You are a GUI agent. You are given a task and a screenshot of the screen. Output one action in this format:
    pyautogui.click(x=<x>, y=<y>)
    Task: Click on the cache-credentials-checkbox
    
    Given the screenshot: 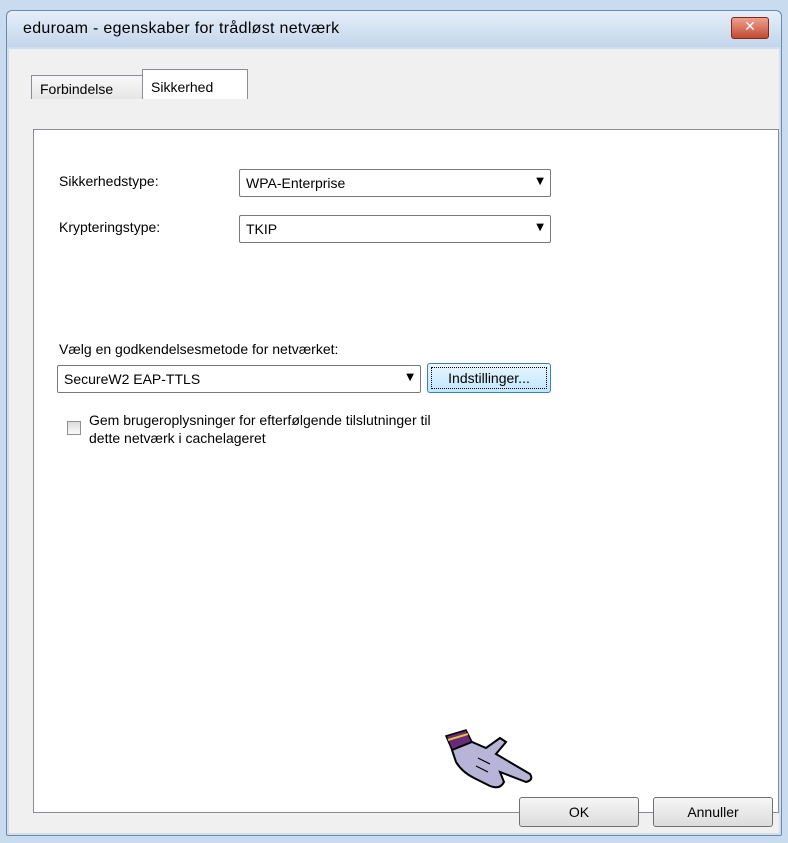 What is the action you would take?
    pyautogui.click(x=74, y=428)
    